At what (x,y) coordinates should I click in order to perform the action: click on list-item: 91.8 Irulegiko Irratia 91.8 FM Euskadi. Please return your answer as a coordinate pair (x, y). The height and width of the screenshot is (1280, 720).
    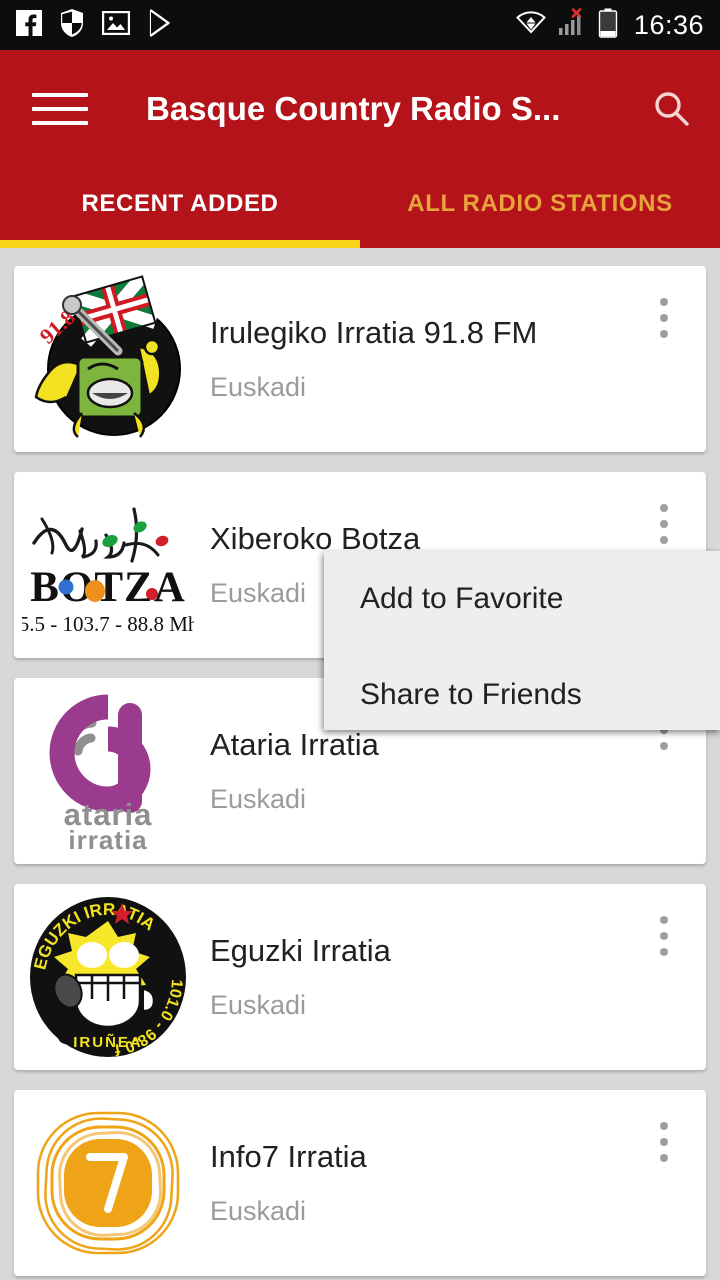
    Looking at the image, I should click on (360, 359).